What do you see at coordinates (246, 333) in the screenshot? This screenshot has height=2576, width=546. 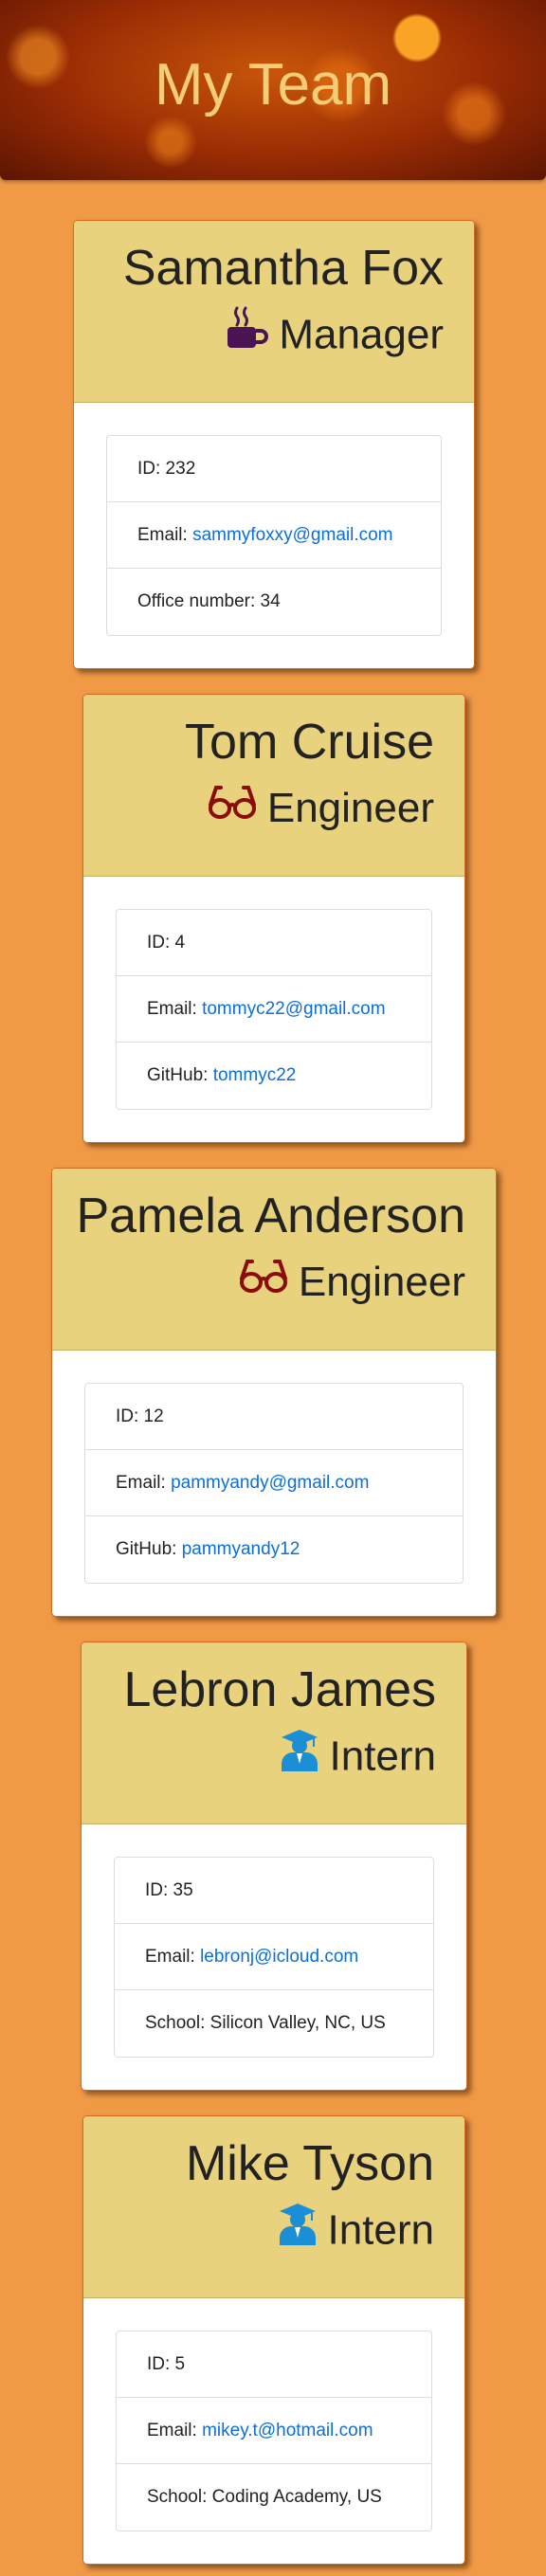 I see `coffee-mug-icon` at bounding box center [246, 333].